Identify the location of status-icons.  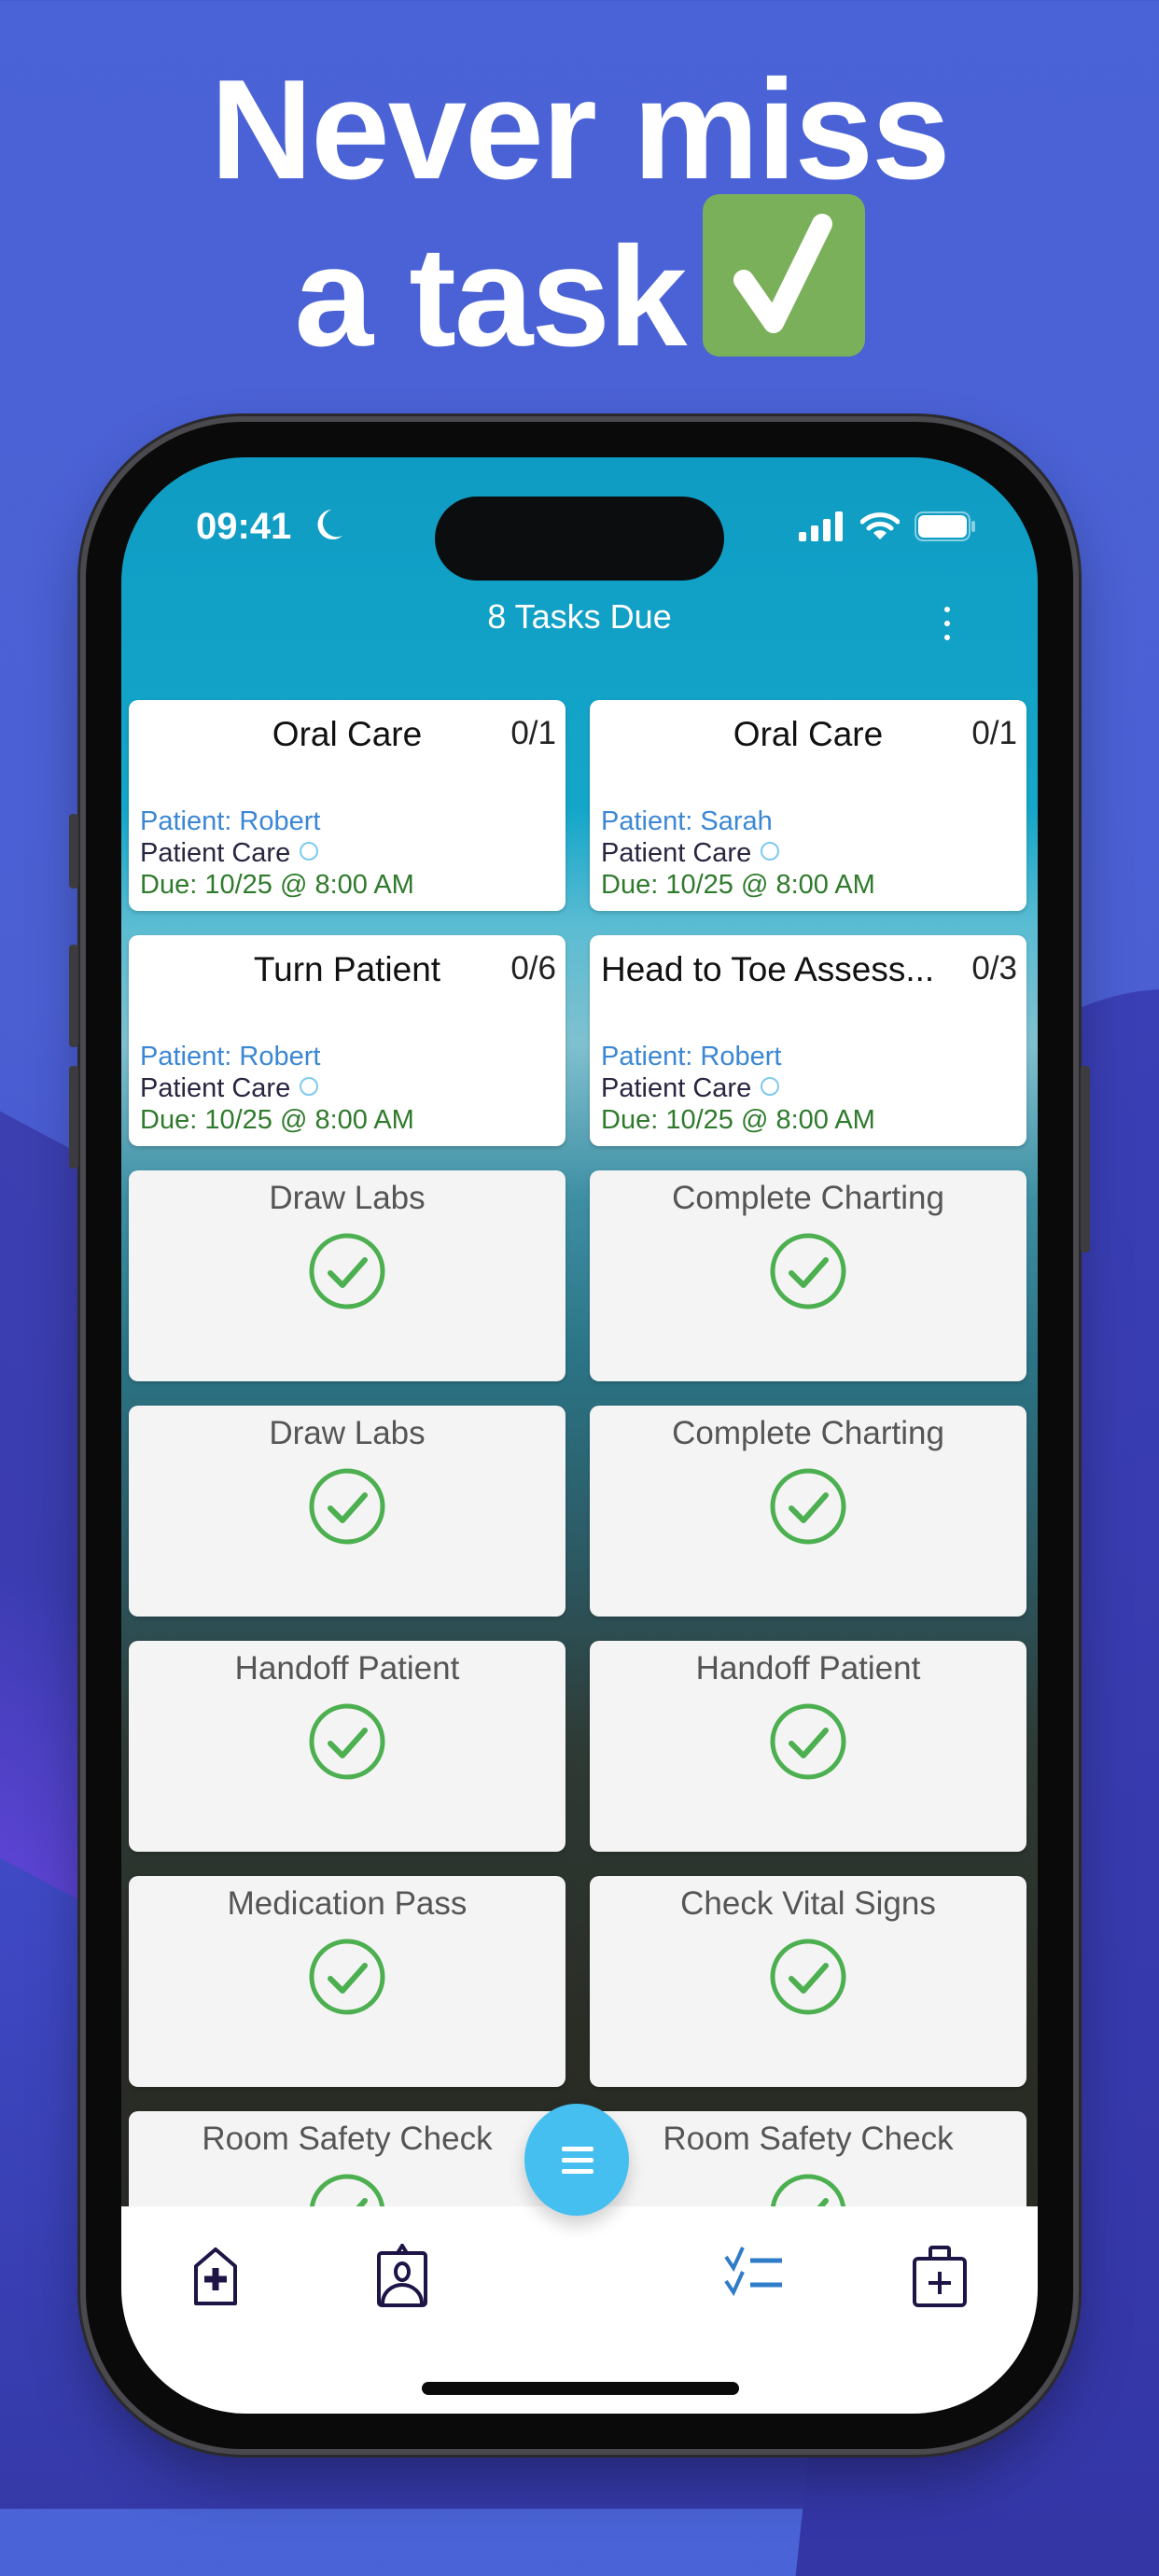
(888, 528).